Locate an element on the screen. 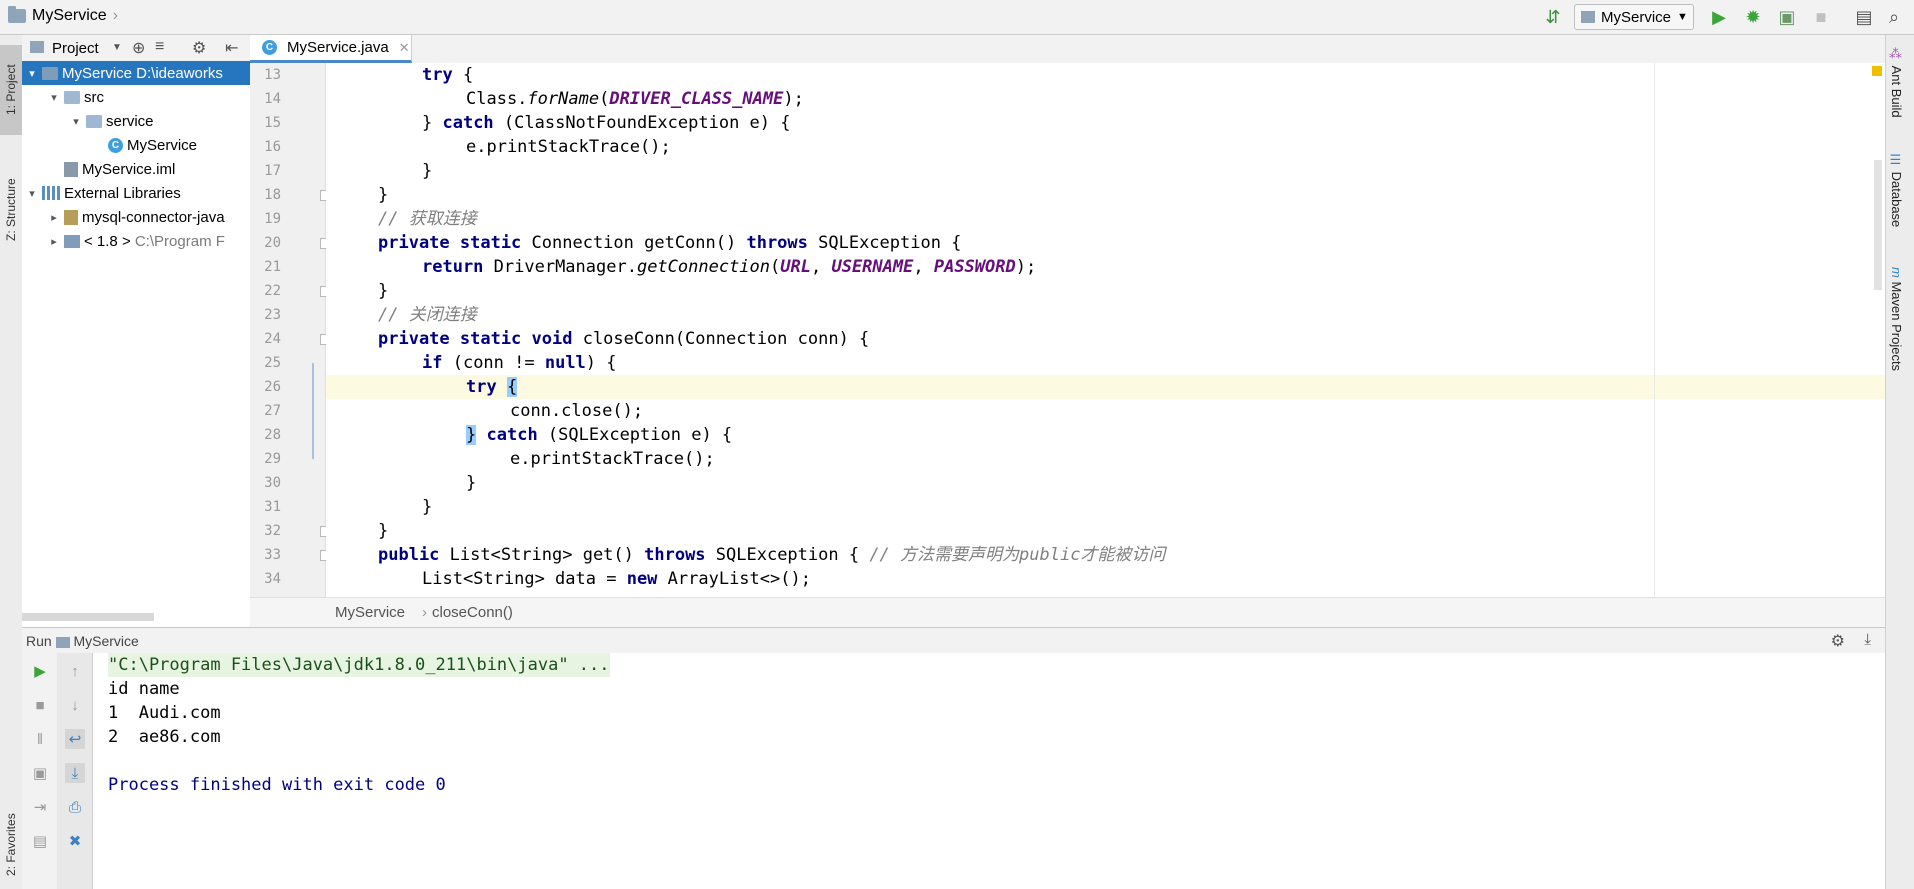 Image resolution: width=1914 pixels, height=889 pixels. code-line-14: Class.forName(DRIVER_CLASS_NAME); is located at coordinates (635, 99).